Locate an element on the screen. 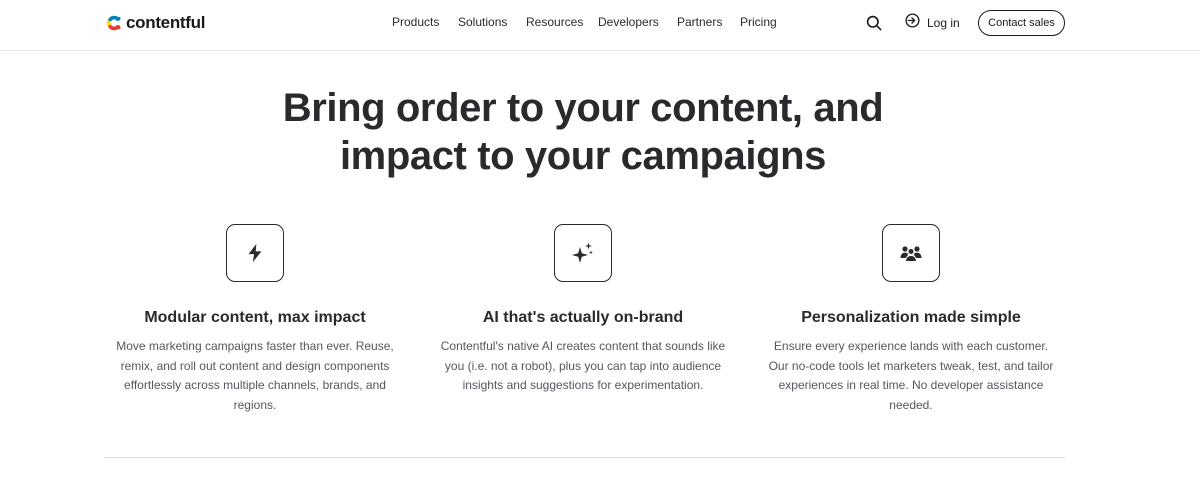  feature-title: AI that's actually on-brand is located at coordinates (583, 317).